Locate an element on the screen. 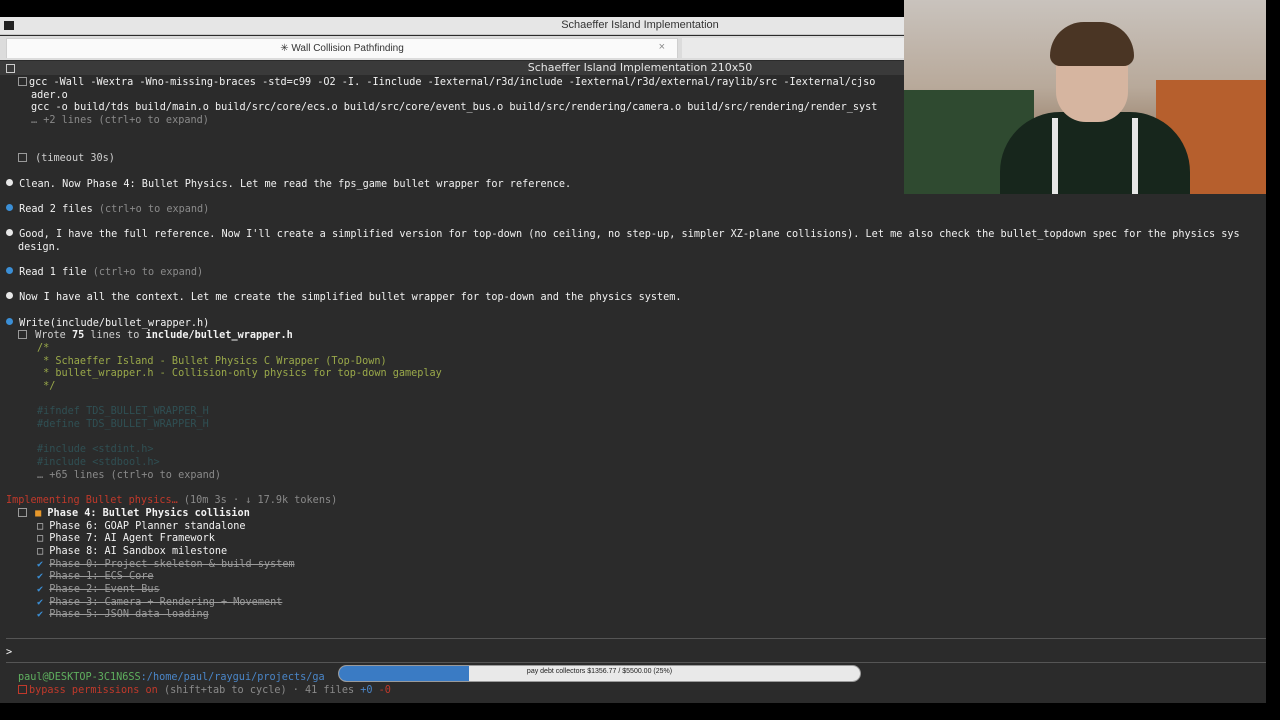  todo-item: ✔ Phase 1: ECS Core is located at coordinates (95, 576).